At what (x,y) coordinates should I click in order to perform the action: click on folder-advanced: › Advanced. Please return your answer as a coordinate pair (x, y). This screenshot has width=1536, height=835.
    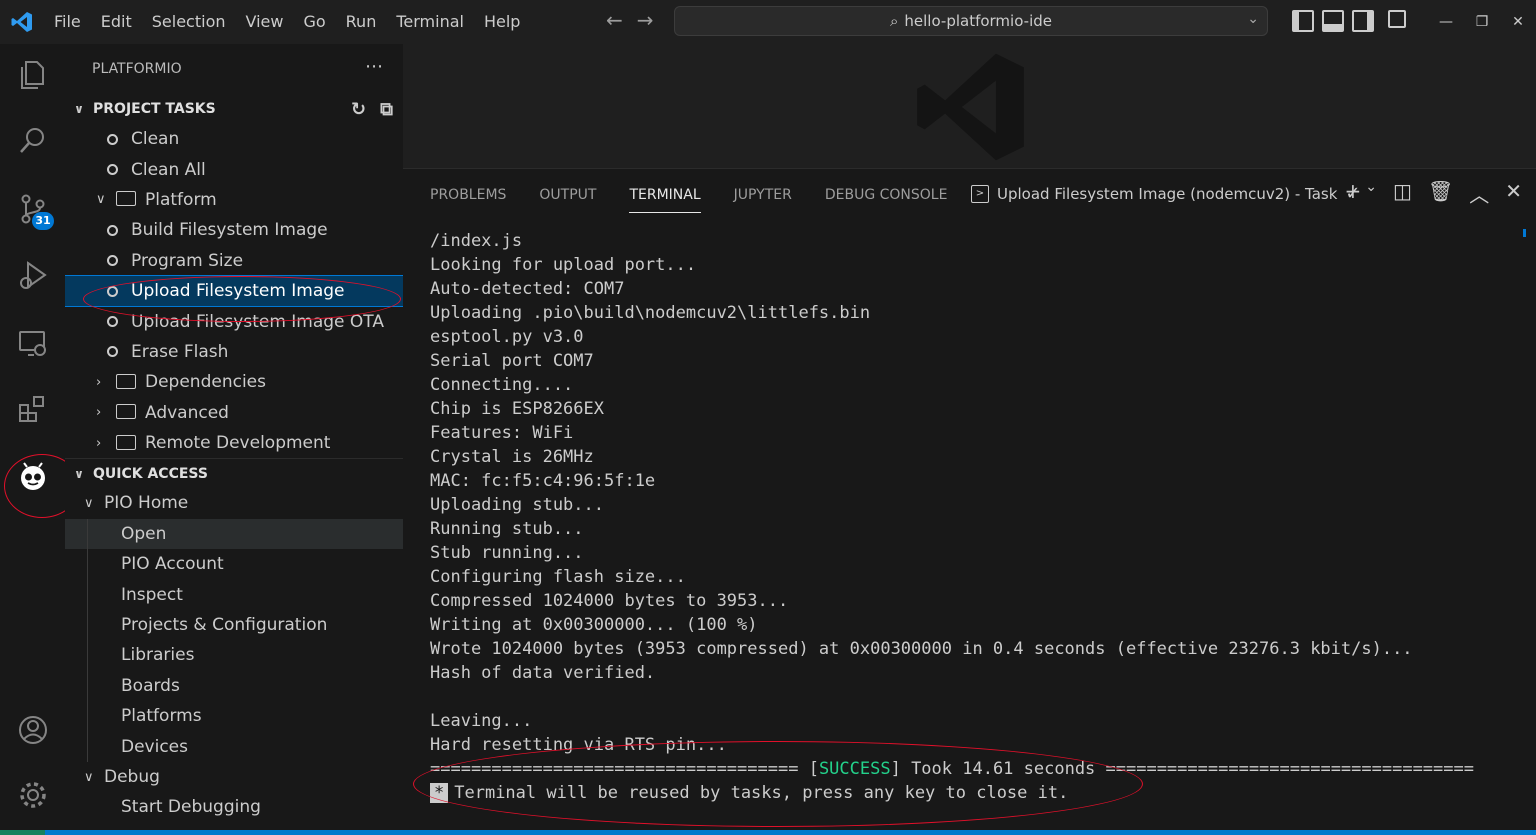
    Looking at the image, I should click on (234, 413).